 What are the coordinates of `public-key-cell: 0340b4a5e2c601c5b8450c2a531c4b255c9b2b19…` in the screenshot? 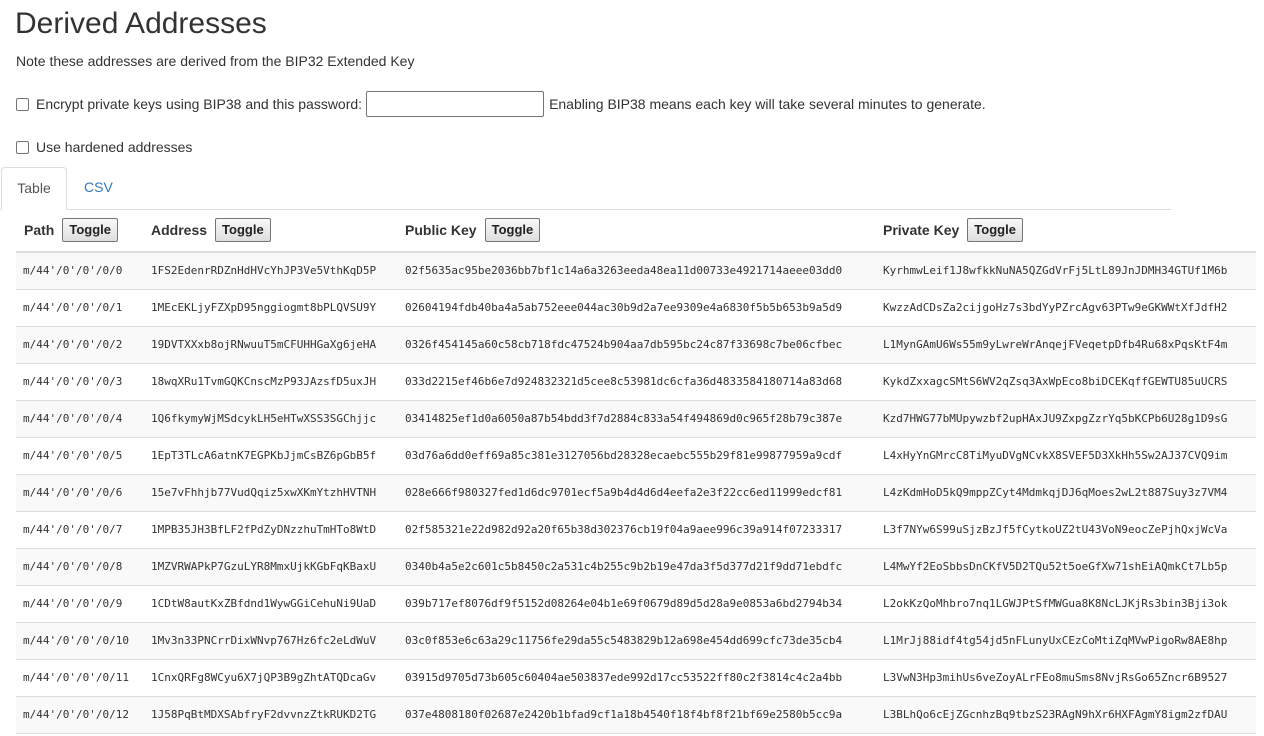 It's located at (624, 566).